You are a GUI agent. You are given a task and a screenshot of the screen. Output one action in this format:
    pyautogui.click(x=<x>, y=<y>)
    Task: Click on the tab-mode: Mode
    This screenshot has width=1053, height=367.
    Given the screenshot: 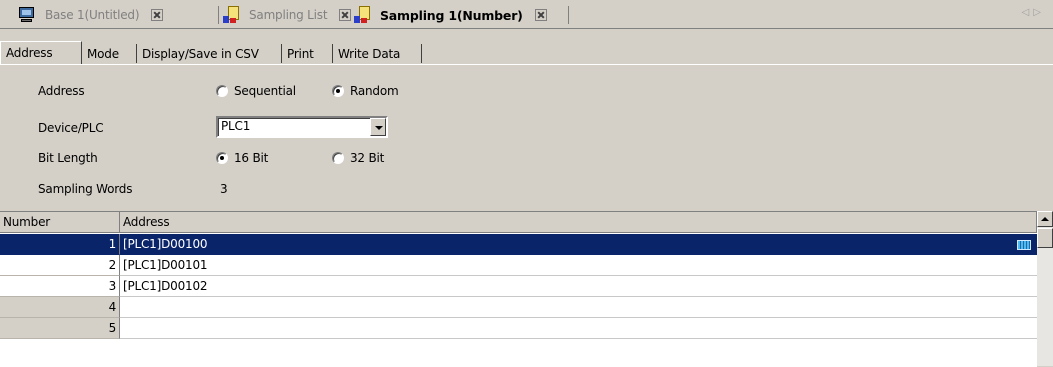 What is the action you would take?
    pyautogui.click(x=109, y=53)
    